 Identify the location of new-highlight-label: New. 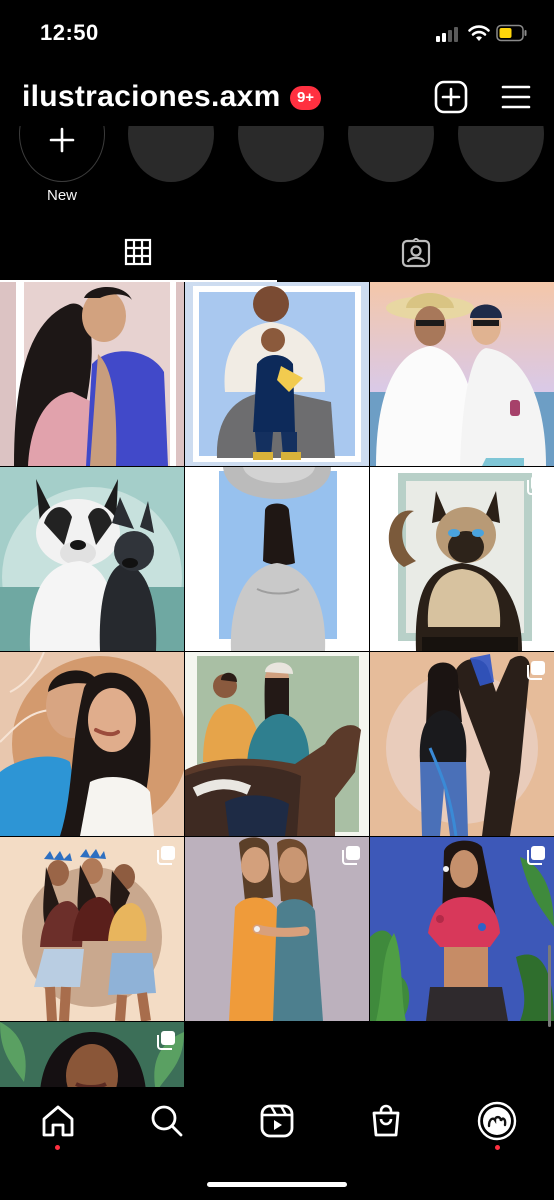
(61, 195).